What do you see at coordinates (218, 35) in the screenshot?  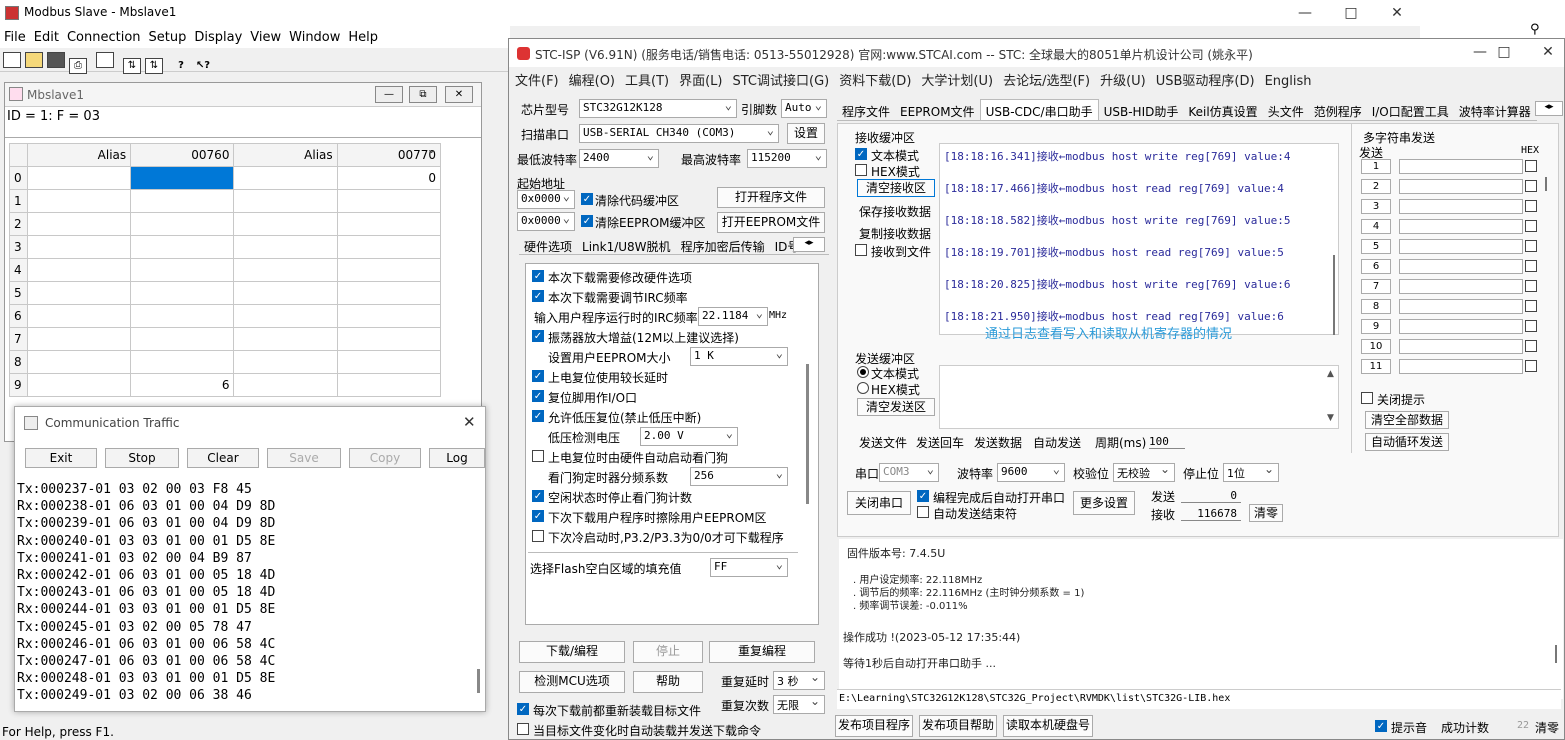 I see `menu-display: Display` at bounding box center [218, 35].